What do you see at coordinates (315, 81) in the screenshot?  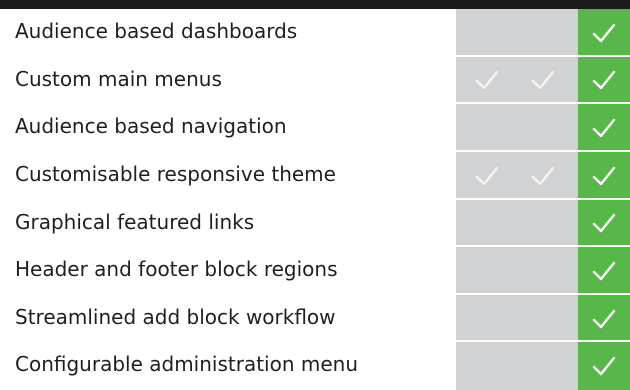 I see `feature-row: Custom main menus` at bounding box center [315, 81].